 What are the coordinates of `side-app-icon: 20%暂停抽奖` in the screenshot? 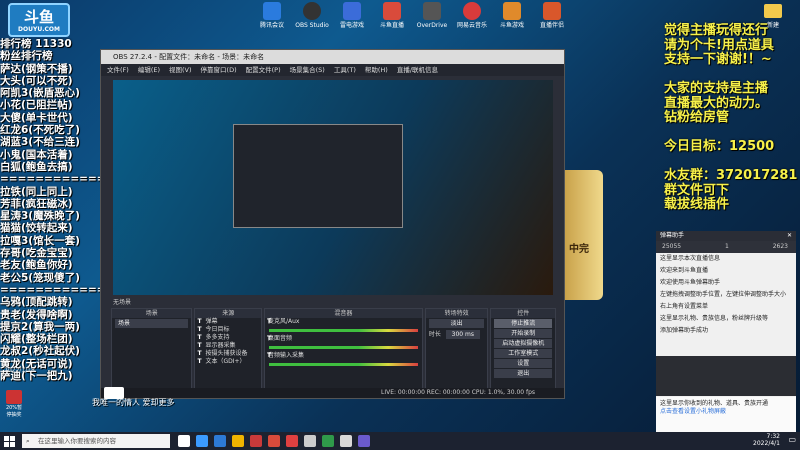 It's located at (14, 404).